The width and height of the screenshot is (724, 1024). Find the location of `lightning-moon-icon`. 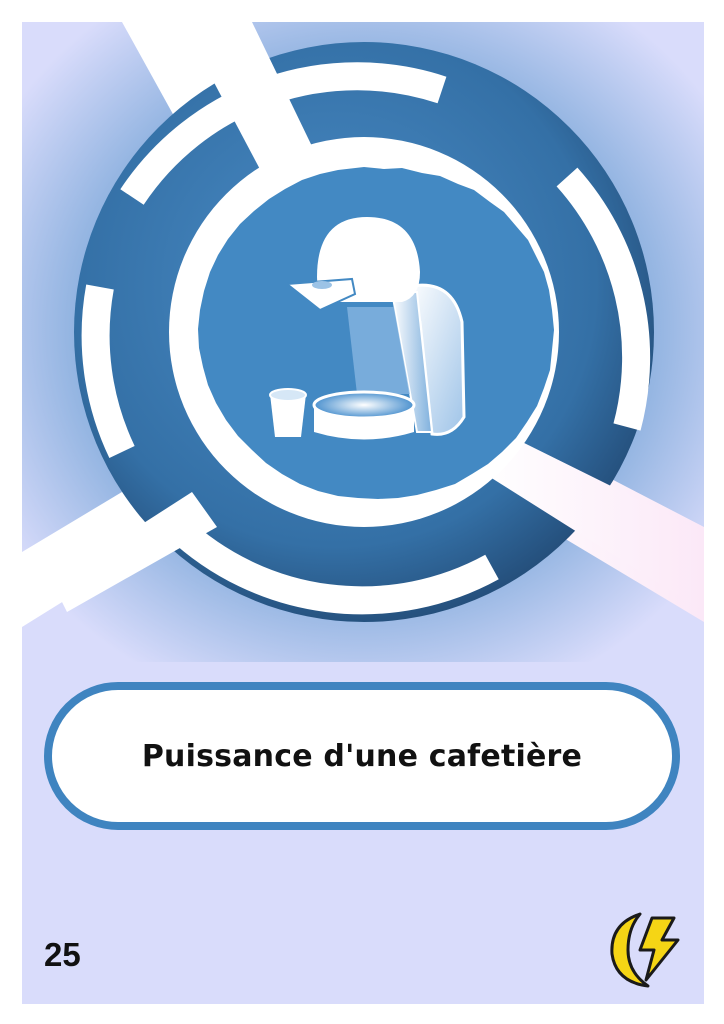

lightning-moon-icon is located at coordinates (645, 950).